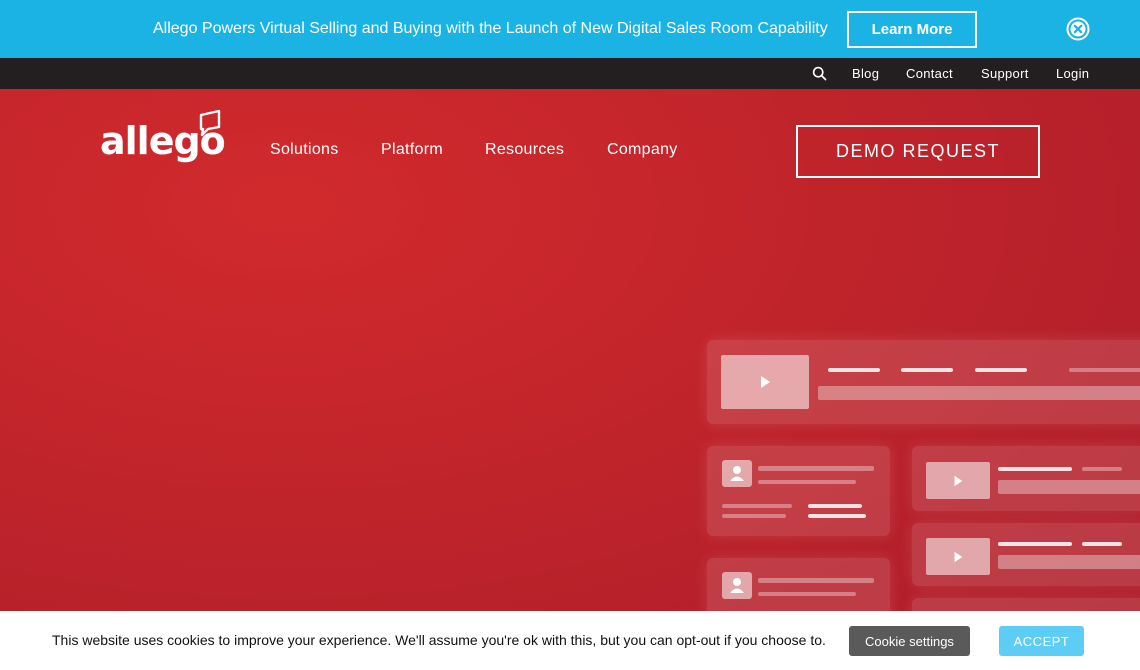 This screenshot has width=1140, height=670. Describe the element at coordinates (865, 73) in the screenshot. I see `utility-link-blog: Blog` at that location.